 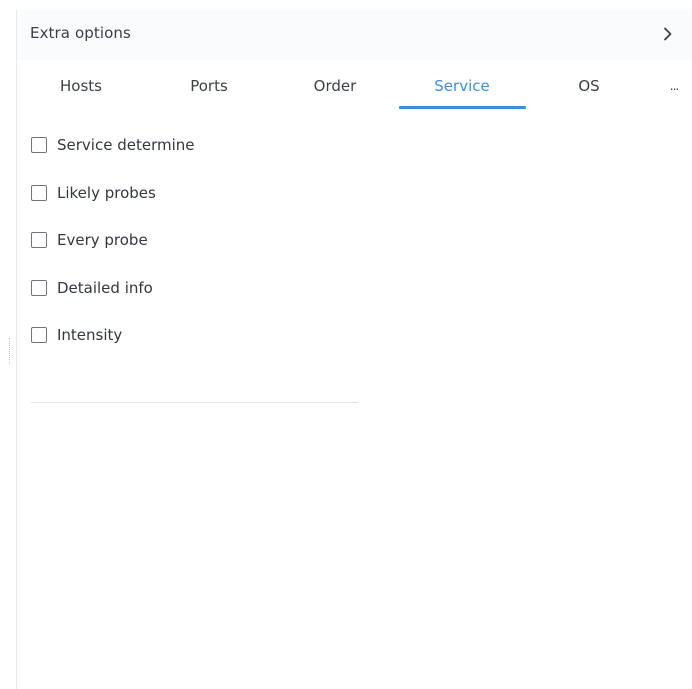 I want to click on tab-service: Service, so click(x=462, y=86).